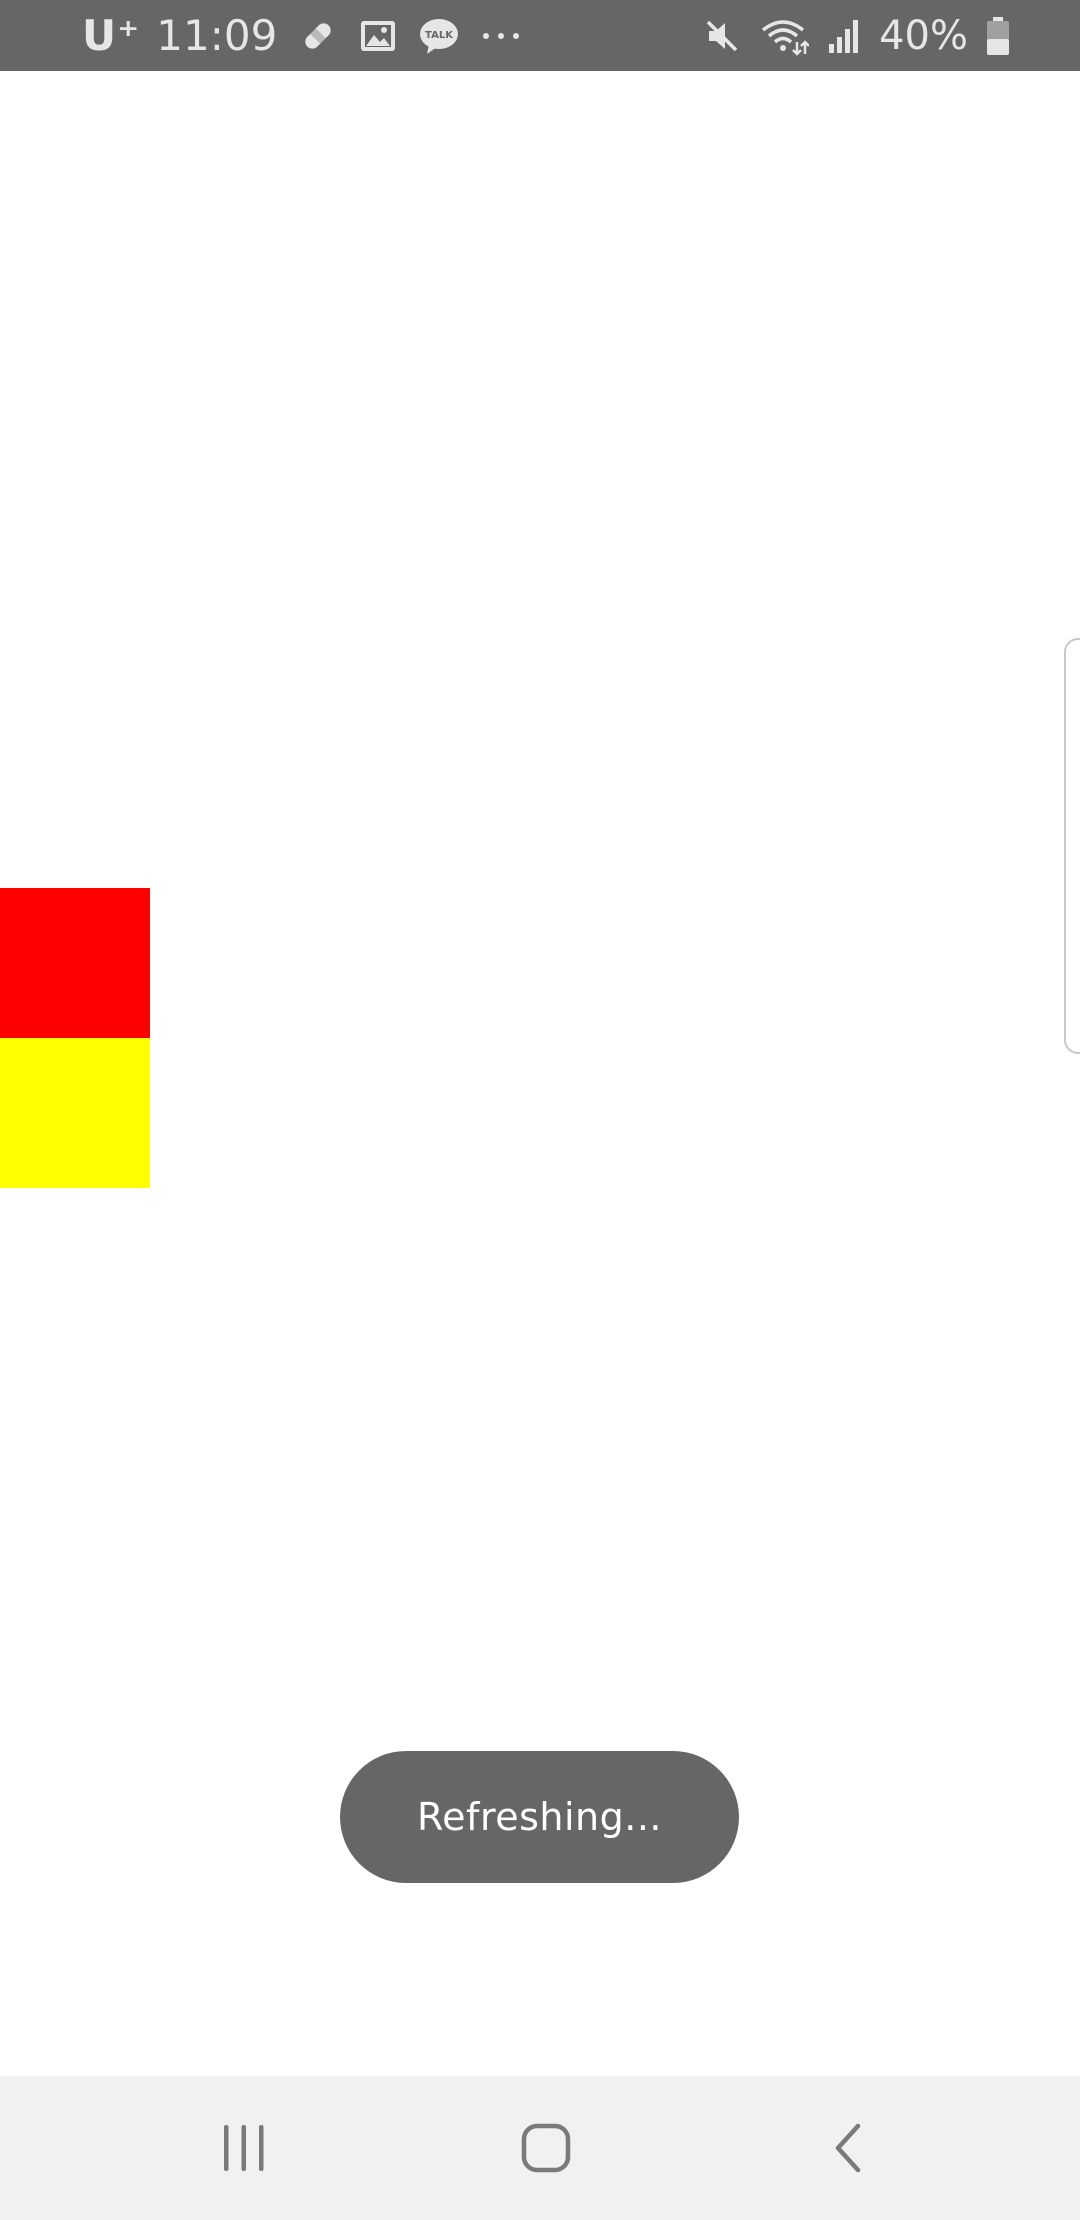 The width and height of the screenshot is (1080, 2220). I want to click on red-block, so click(75, 963).